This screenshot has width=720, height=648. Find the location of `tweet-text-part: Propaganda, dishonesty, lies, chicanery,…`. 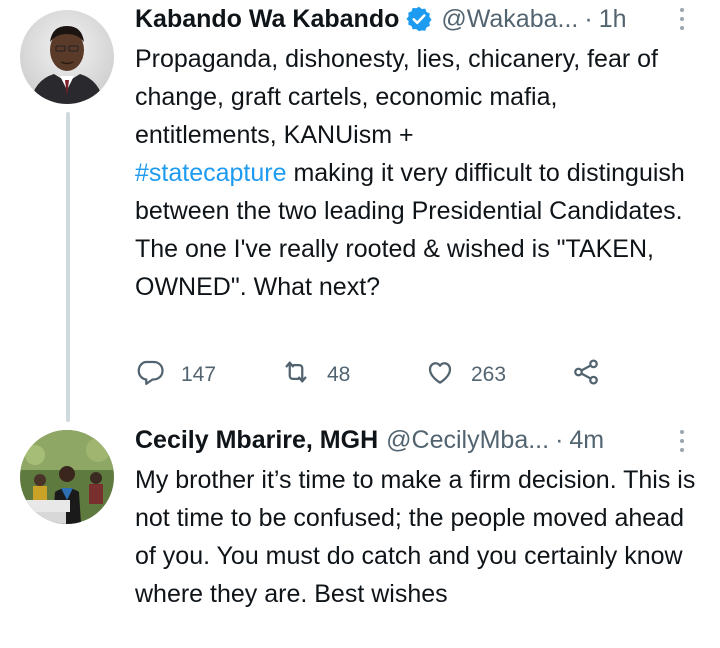

tweet-text-part: Propaganda, dishonesty, lies, chicanery,… is located at coordinates (396, 97).